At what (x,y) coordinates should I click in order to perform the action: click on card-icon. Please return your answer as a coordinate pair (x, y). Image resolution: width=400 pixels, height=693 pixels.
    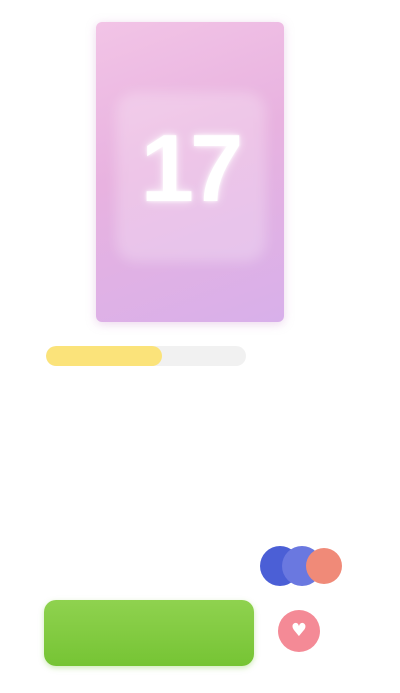
    Looking at the image, I should click on (324, 566).